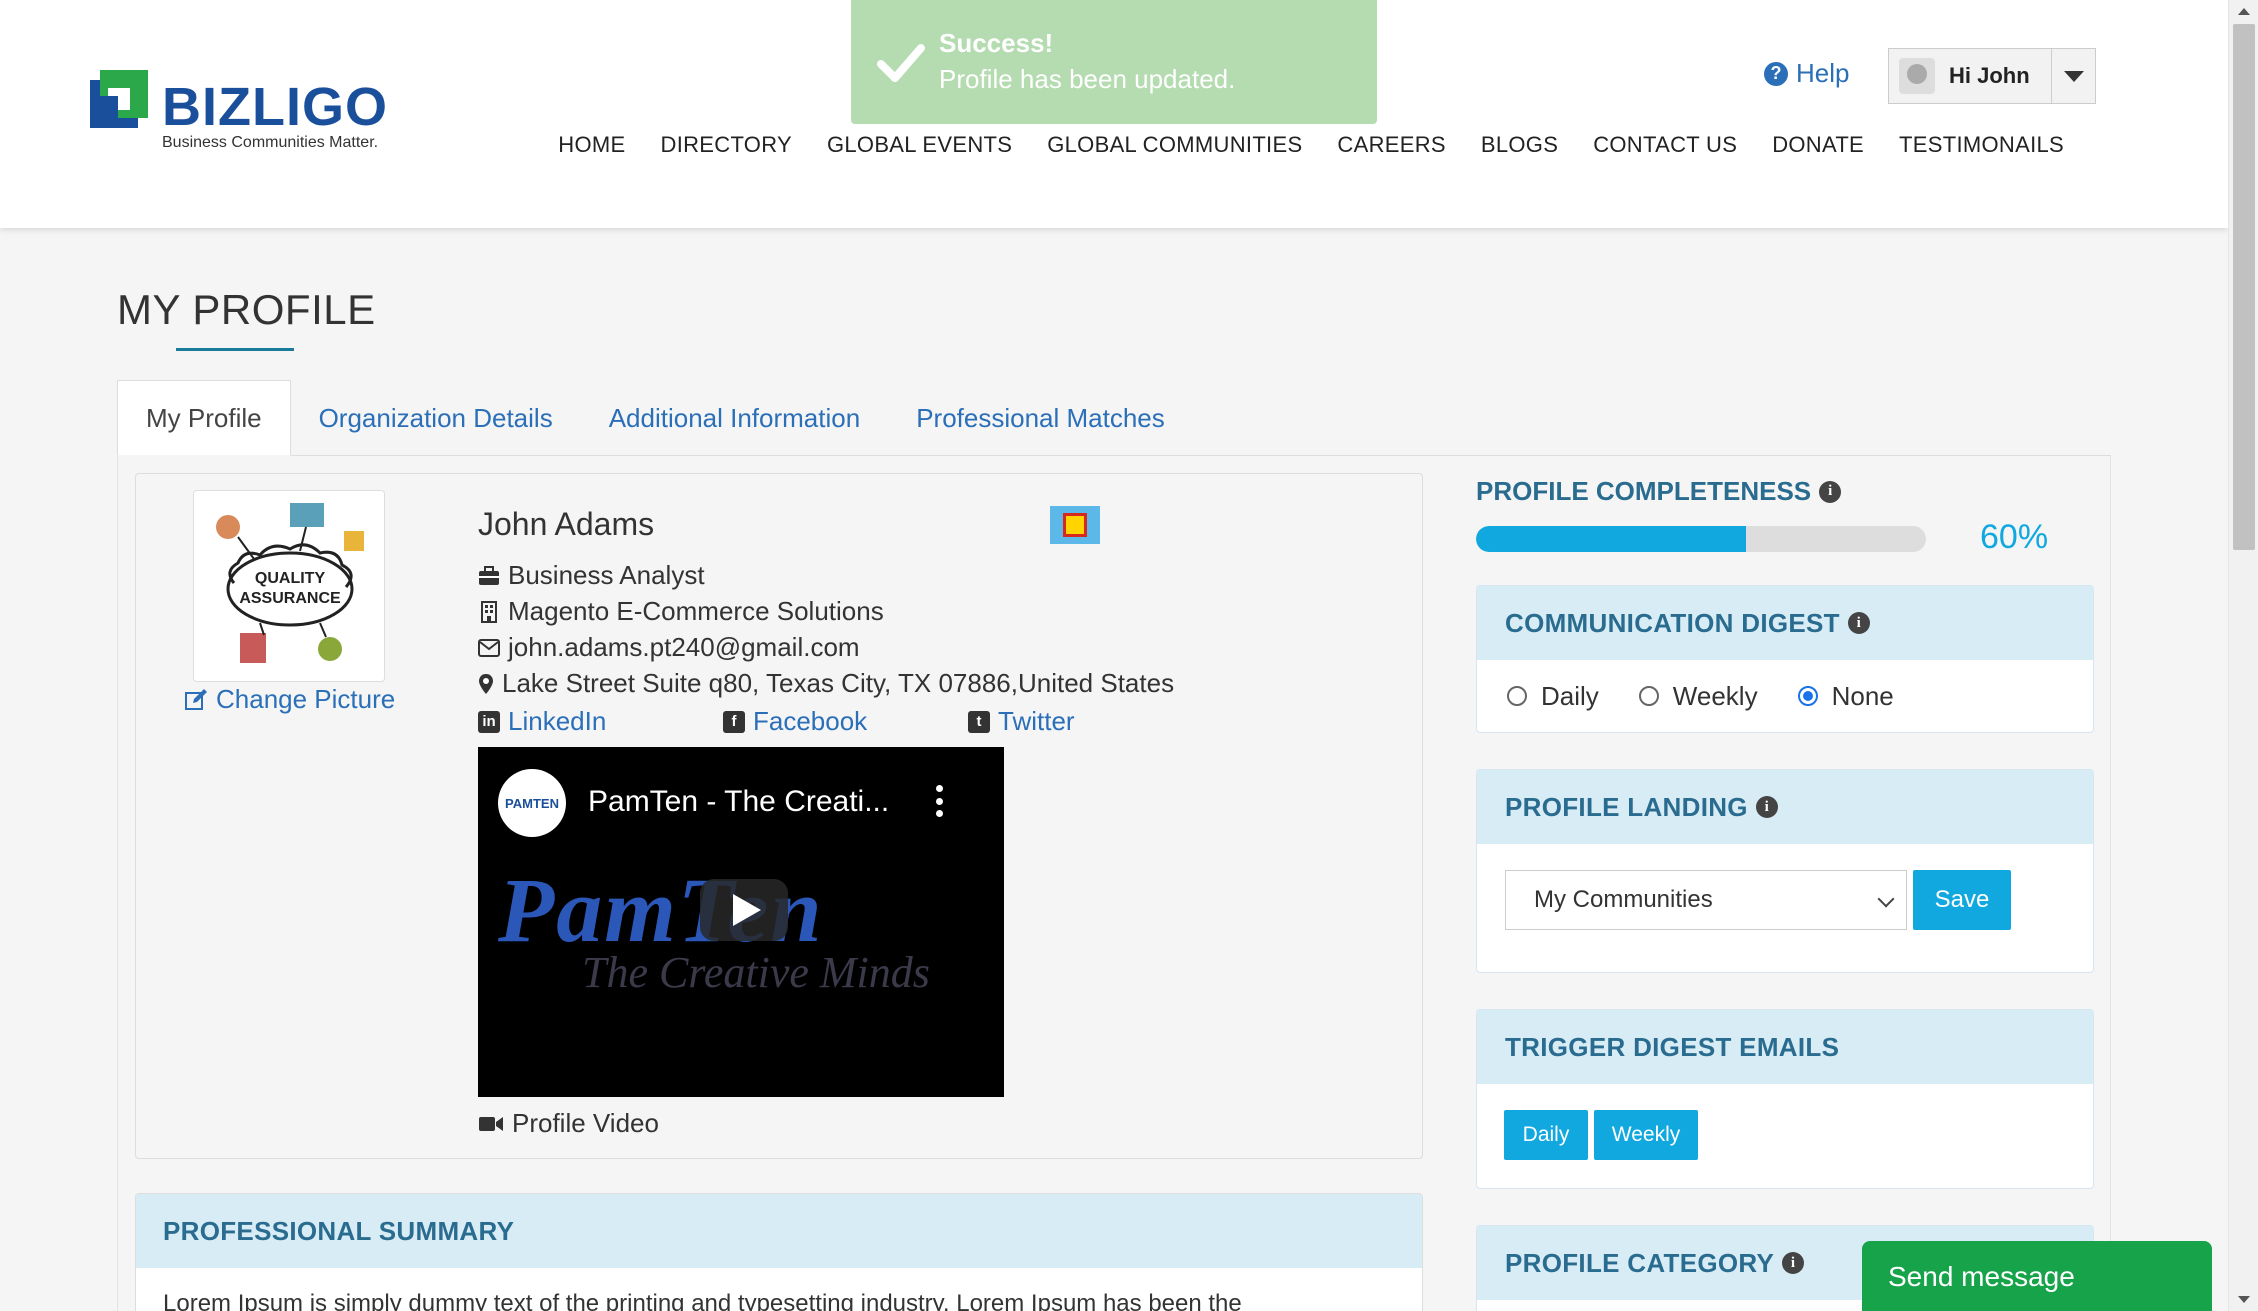 The image size is (2258, 1311). I want to click on tab-my-profile: My Profile, so click(204, 418).